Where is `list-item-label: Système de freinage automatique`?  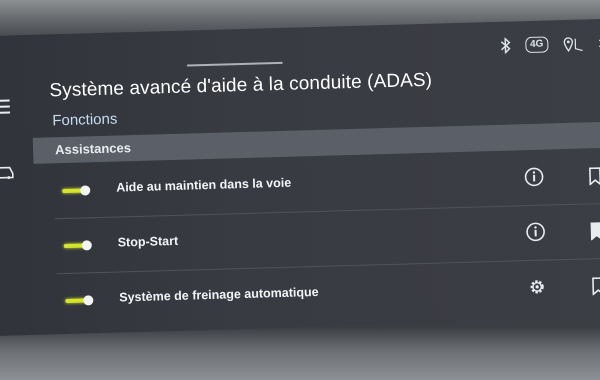 list-item-label: Système de freinage automatique is located at coordinates (219, 294).